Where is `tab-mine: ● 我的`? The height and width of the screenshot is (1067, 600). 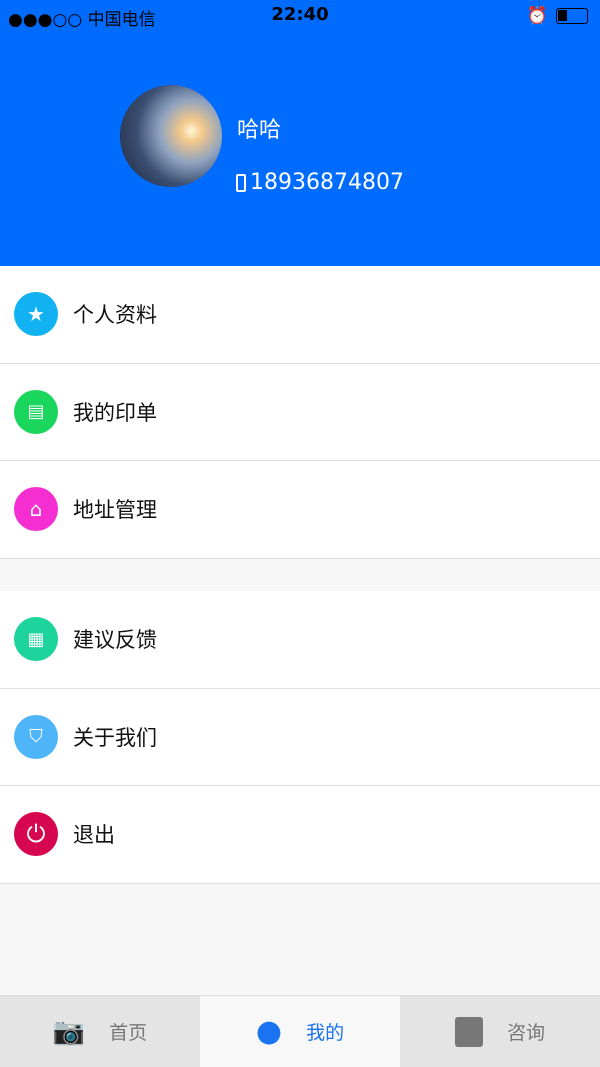 tab-mine: ● 我的 is located at coordinates (300, 1031).